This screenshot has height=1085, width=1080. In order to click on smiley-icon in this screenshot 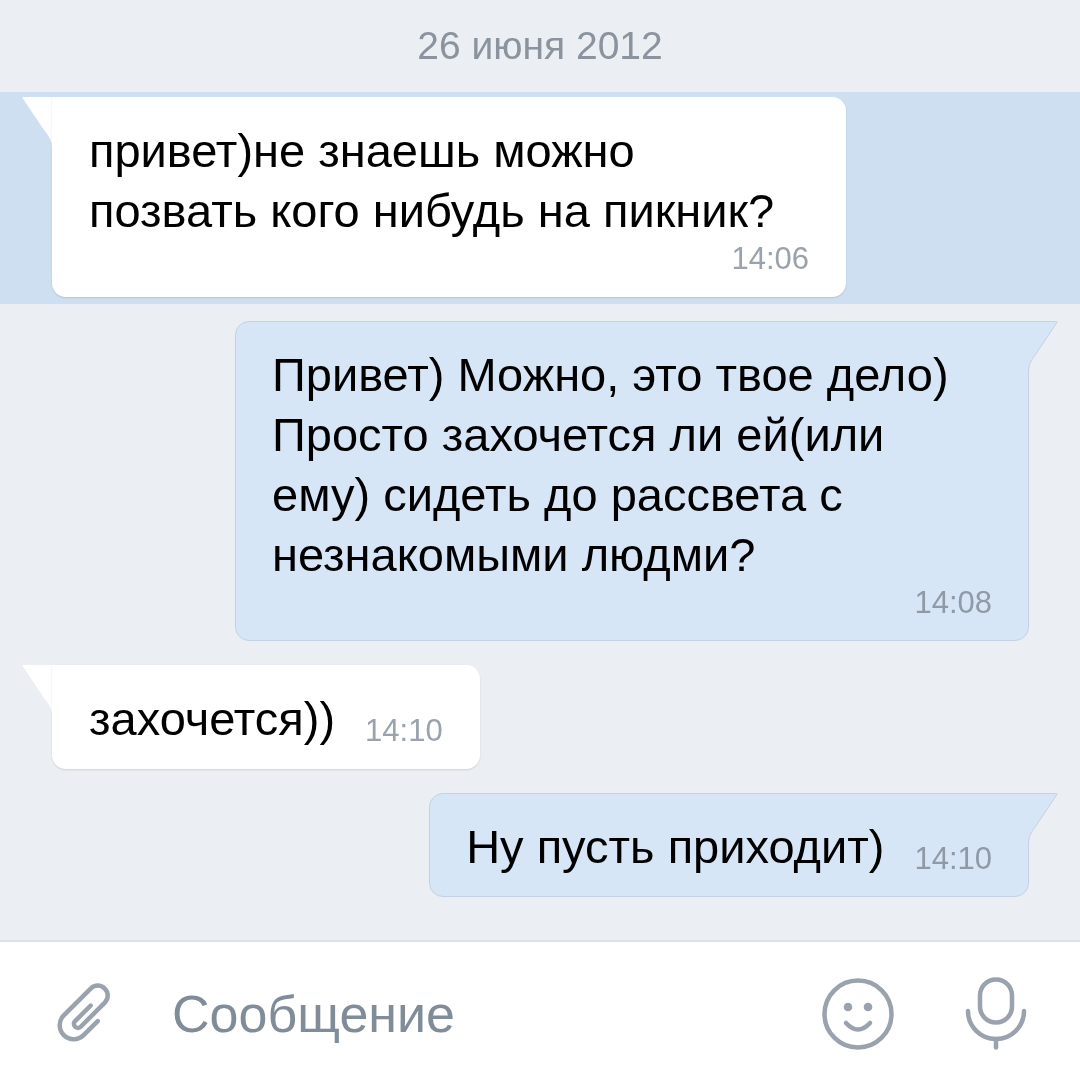, I will do `click(858, 1013)`.